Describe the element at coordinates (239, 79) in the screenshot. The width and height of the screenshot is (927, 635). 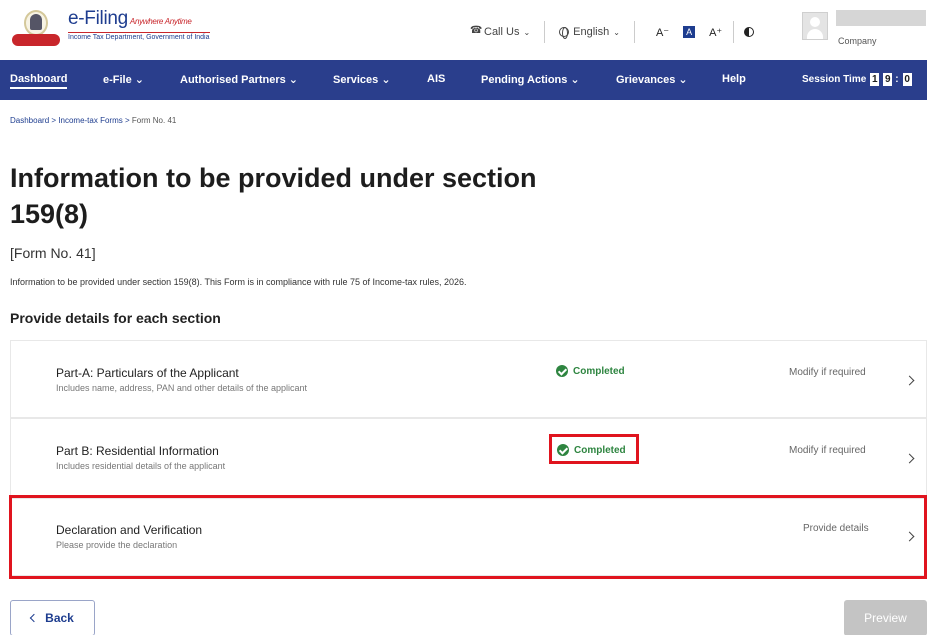
I see `nav-authorised-partners: Authorised Partners ⌄` at that location.